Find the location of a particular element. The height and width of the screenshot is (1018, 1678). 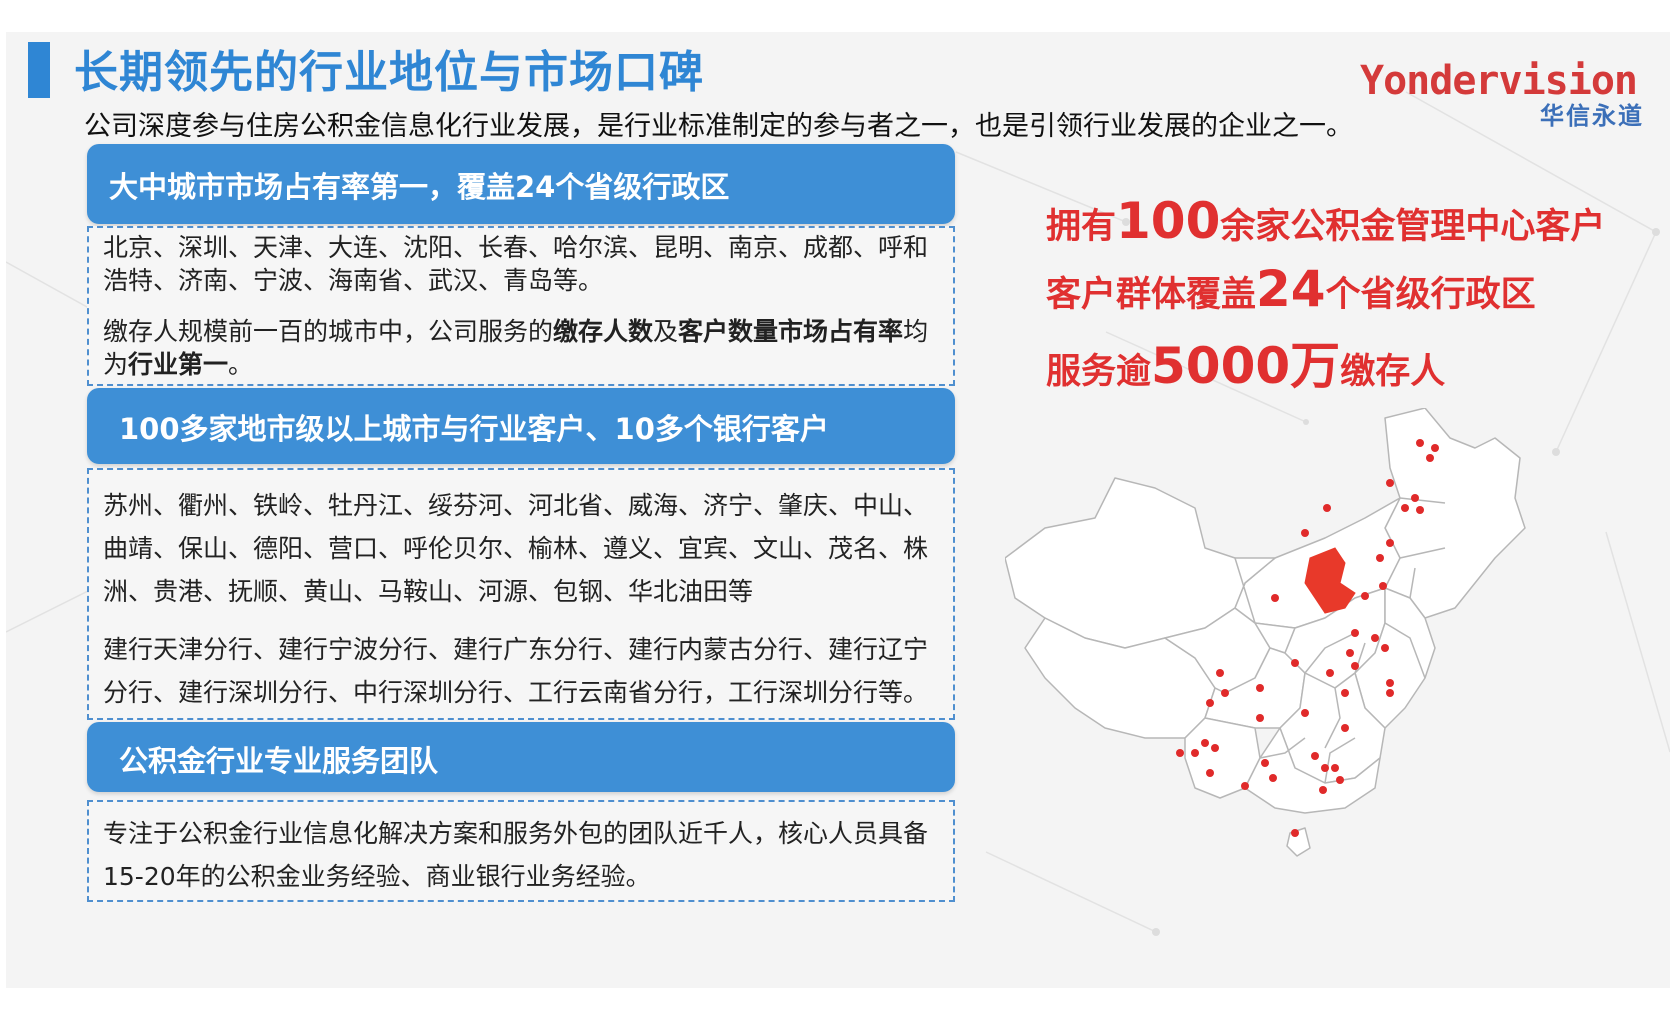

stat-depositors: 服务逾5000万缴存人 is located at coordinates (1246, 366).